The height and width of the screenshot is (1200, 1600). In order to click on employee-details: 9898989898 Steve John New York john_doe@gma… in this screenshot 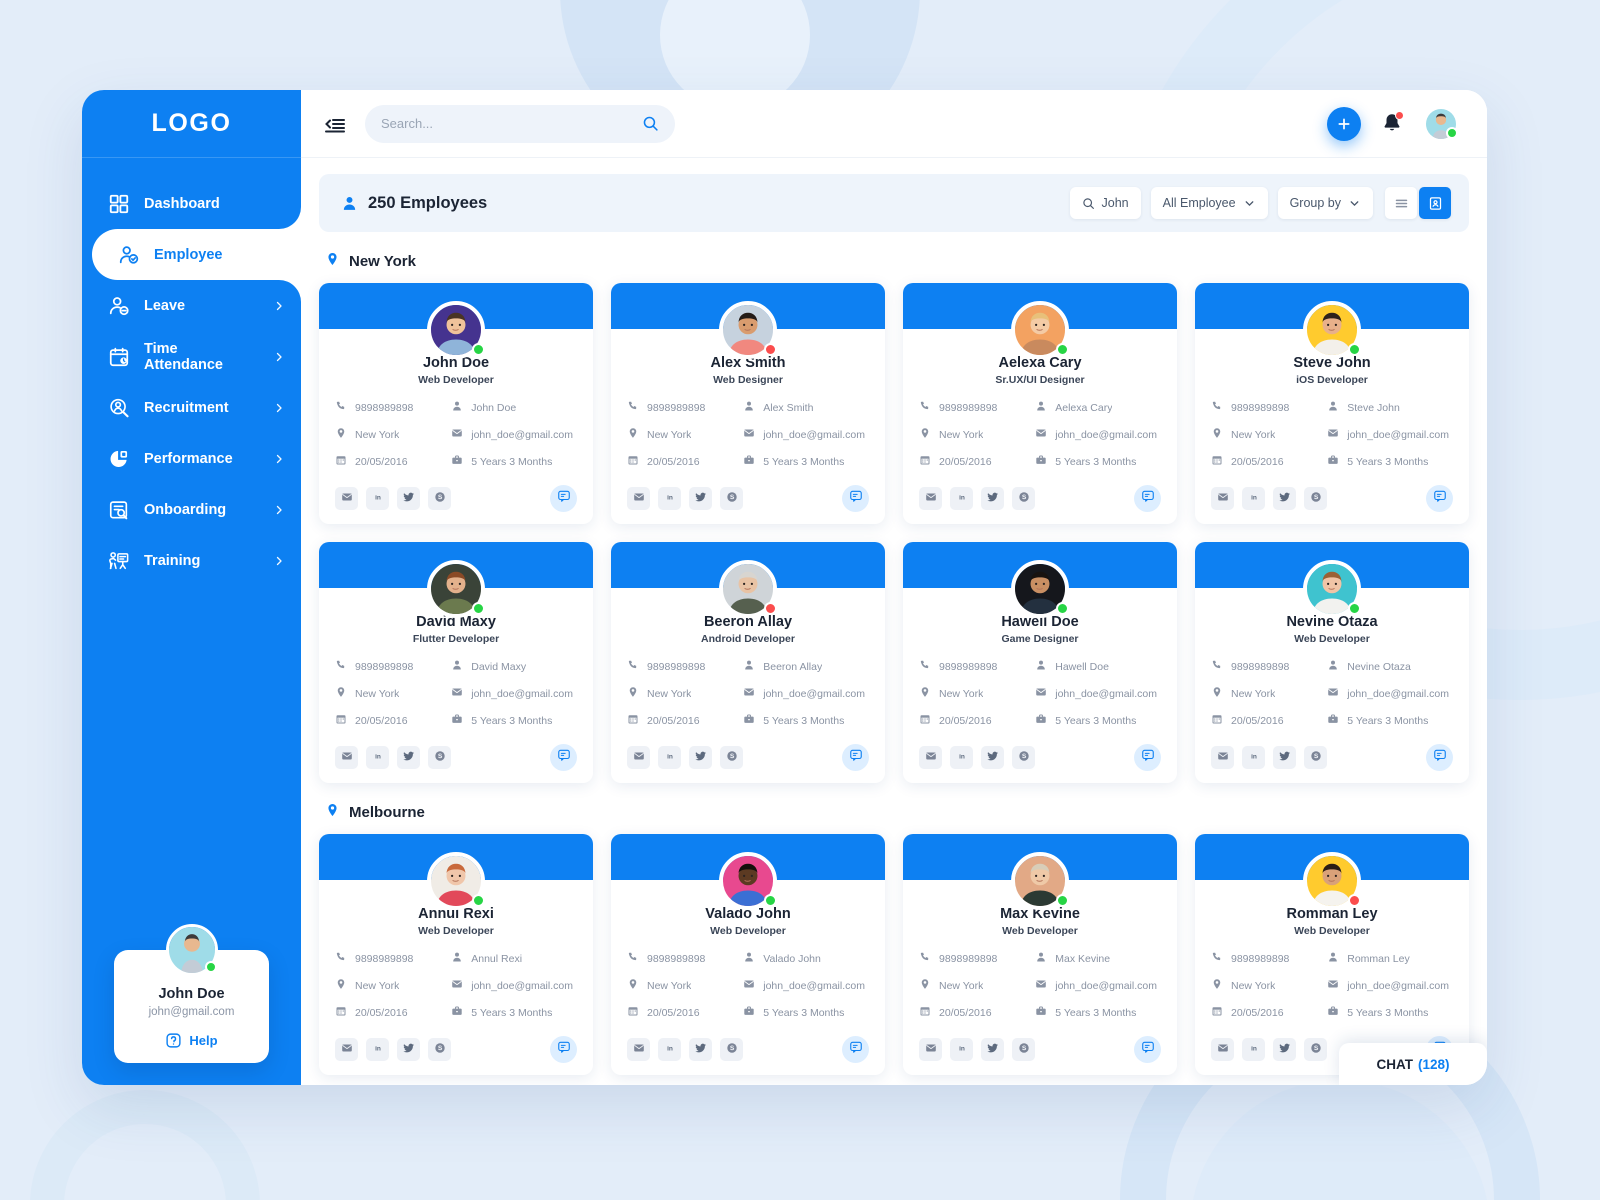, I will do `click(1332, 435)`.